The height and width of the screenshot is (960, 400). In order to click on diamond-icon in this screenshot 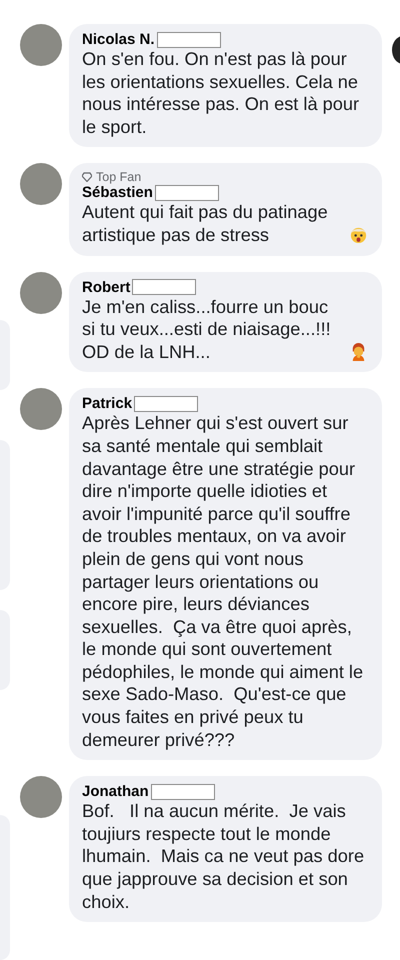, I will do `click(87, 177)`.